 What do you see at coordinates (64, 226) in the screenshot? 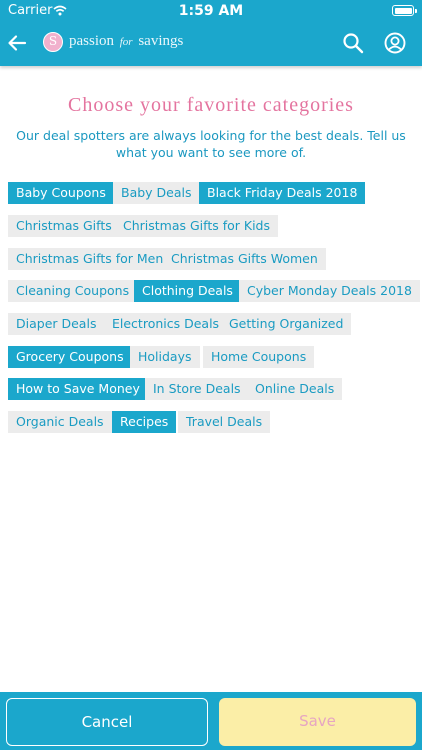
I see `category-chip: Christmas Gifts` at bounding box center [64, 226].